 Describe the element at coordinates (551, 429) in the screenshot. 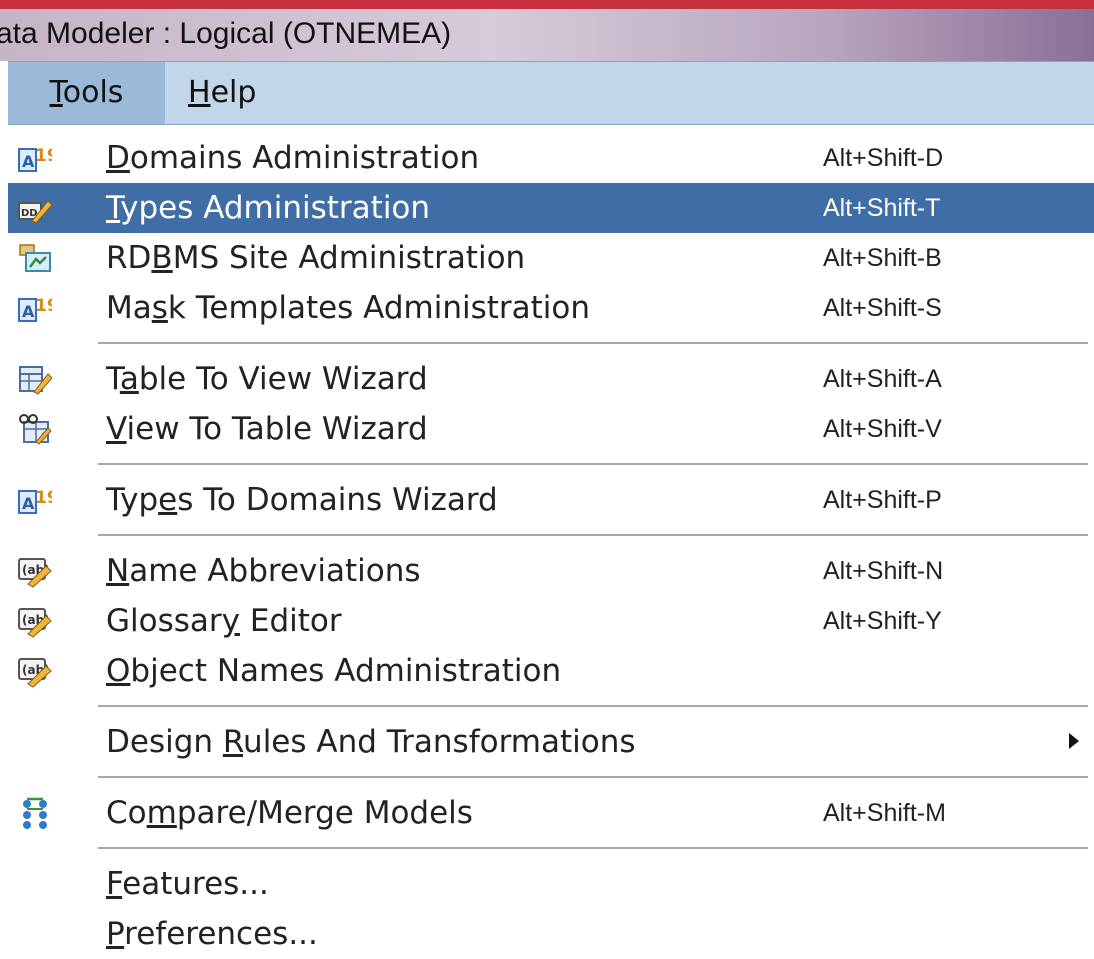

I see `menu-item-view-to-table-wizard: View To Table Wizard Alt+Shift-V` at that location.